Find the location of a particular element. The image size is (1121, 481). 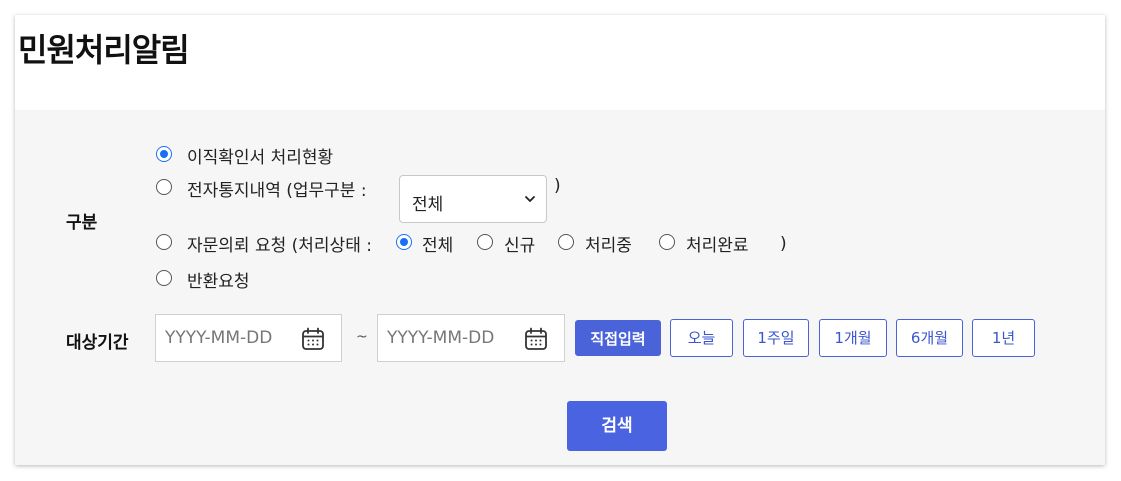

option-label-confirm-status: 이직확인서 처리현황 is located at coordinates (260, 158).